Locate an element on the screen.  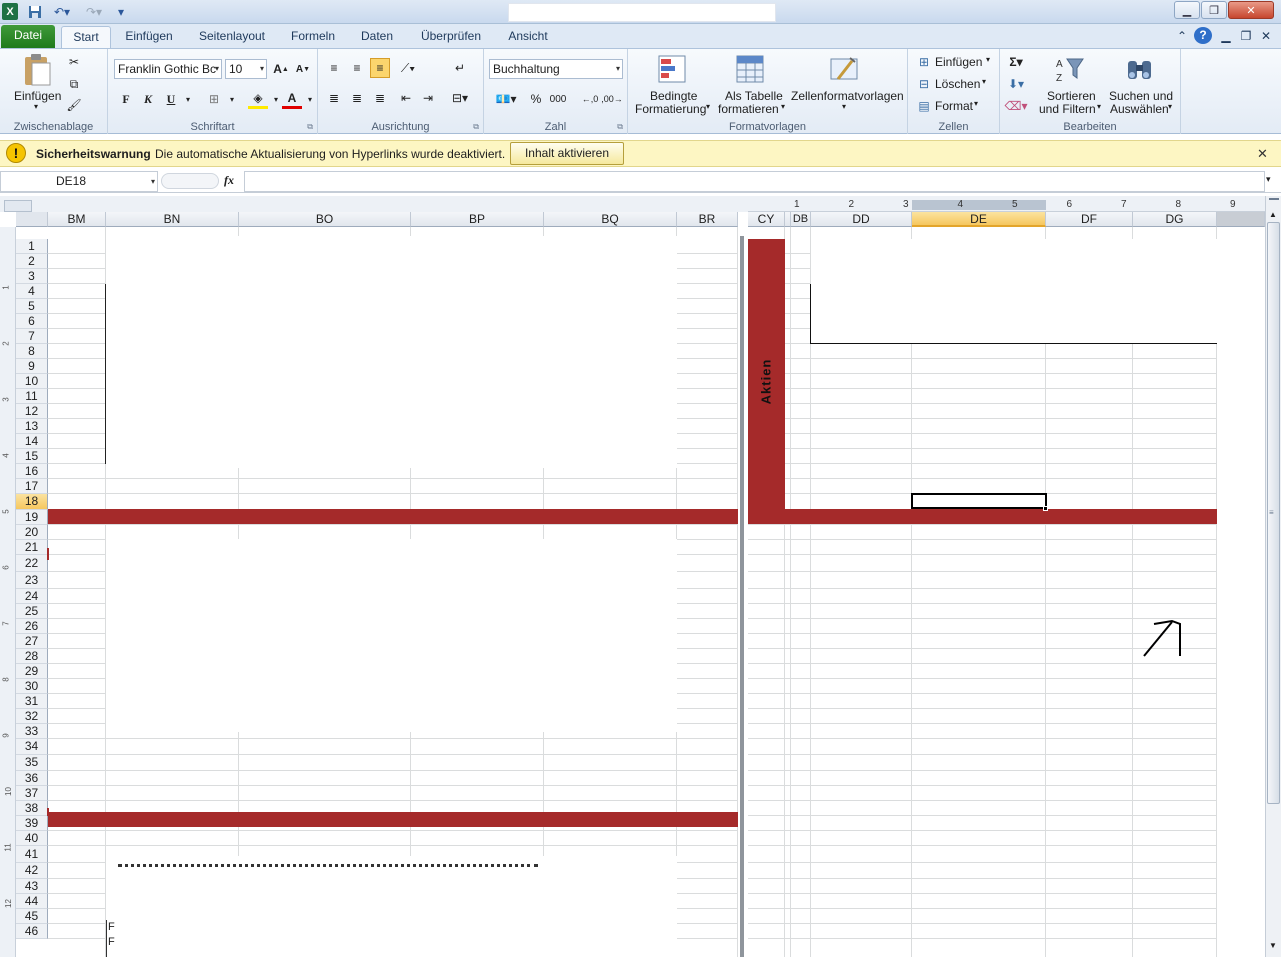
expand-formula-bar-icon: ▾ is located at coordinates (1268, 179).